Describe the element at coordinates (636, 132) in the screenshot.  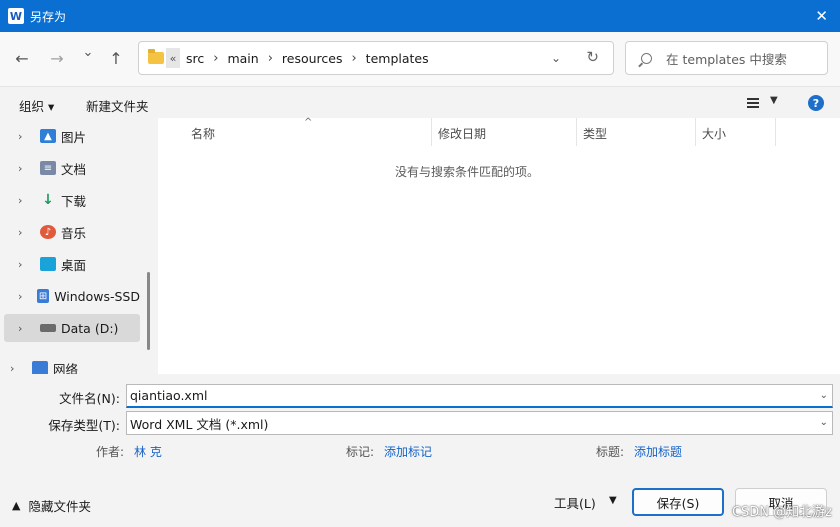
I see `column-header-type: 类型` at that location.